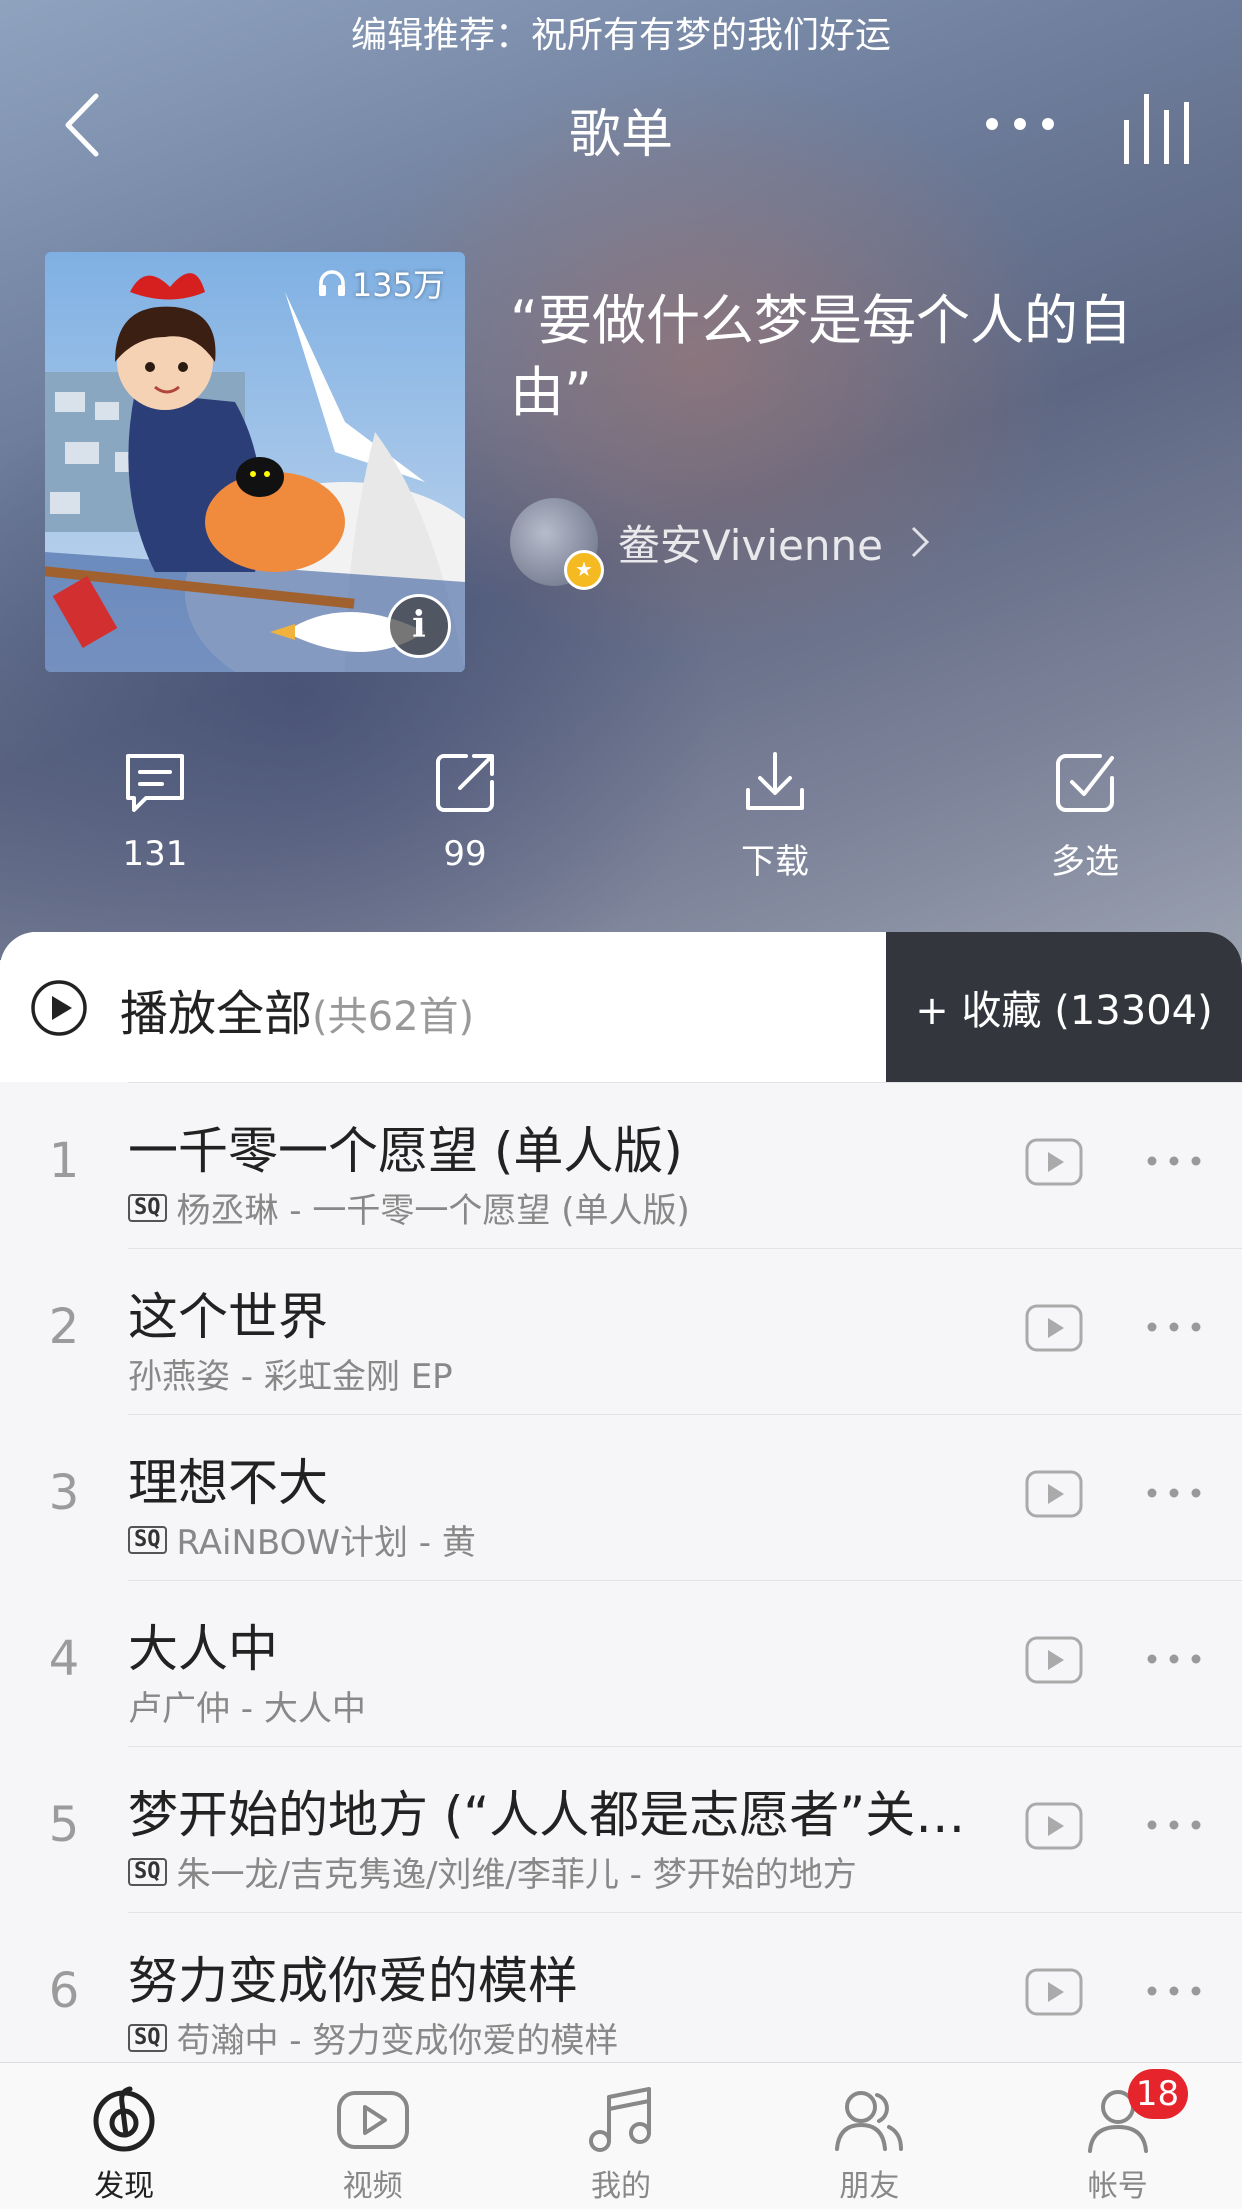 This screenshot has width=1242, height=2209. I want to click on playlist-cover: 135万 i, so click(255, 462).